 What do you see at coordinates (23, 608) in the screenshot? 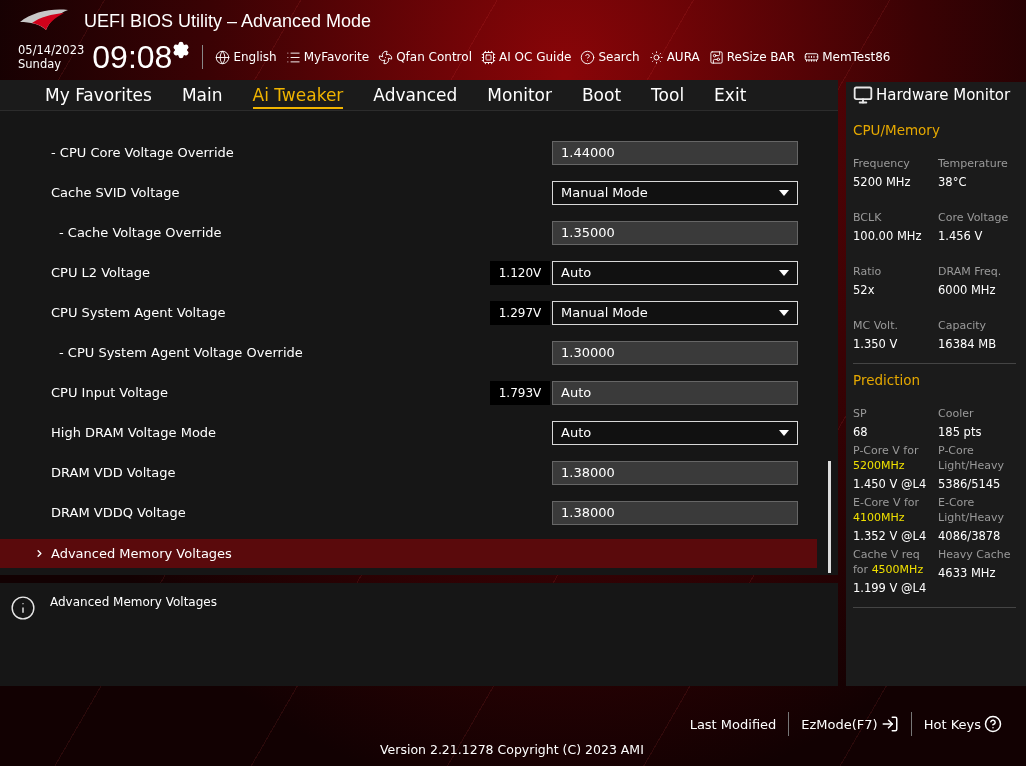
I see `info-icon` at bounding box center [23, 608].